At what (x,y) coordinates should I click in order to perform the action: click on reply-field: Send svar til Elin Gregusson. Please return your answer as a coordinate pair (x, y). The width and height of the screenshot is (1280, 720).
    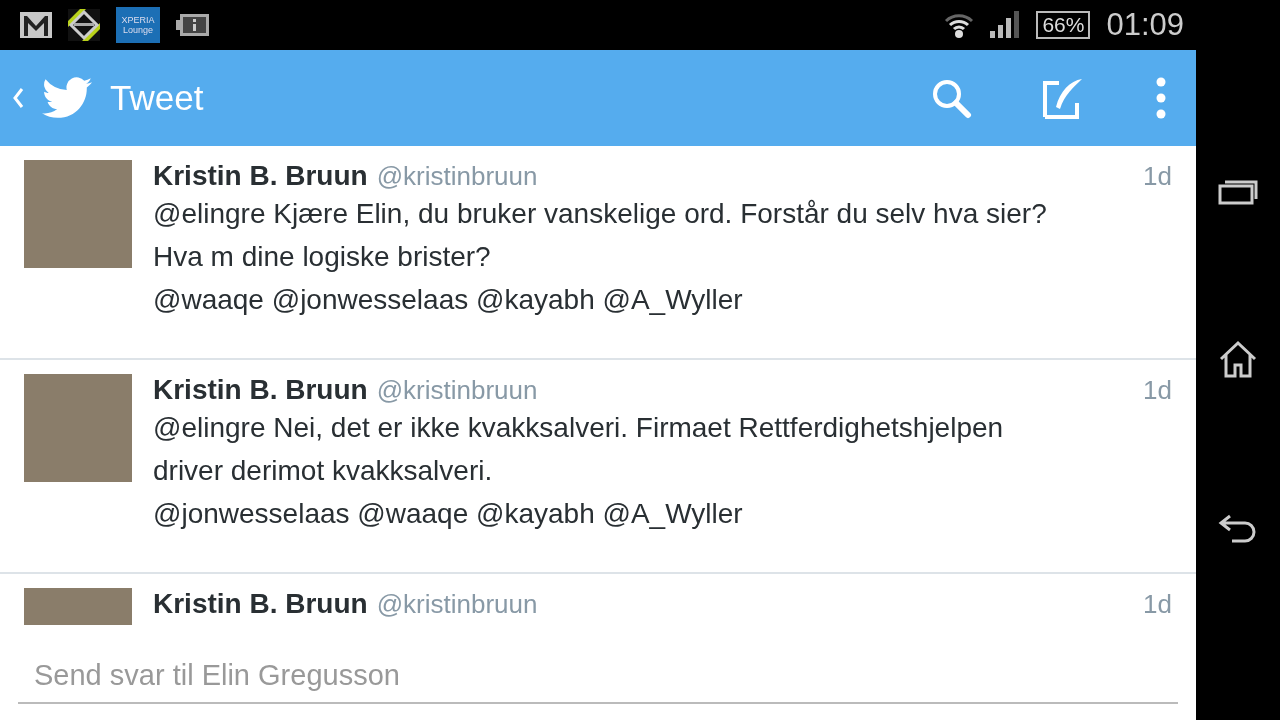
    Looking at the image, I should click on (598, 678).